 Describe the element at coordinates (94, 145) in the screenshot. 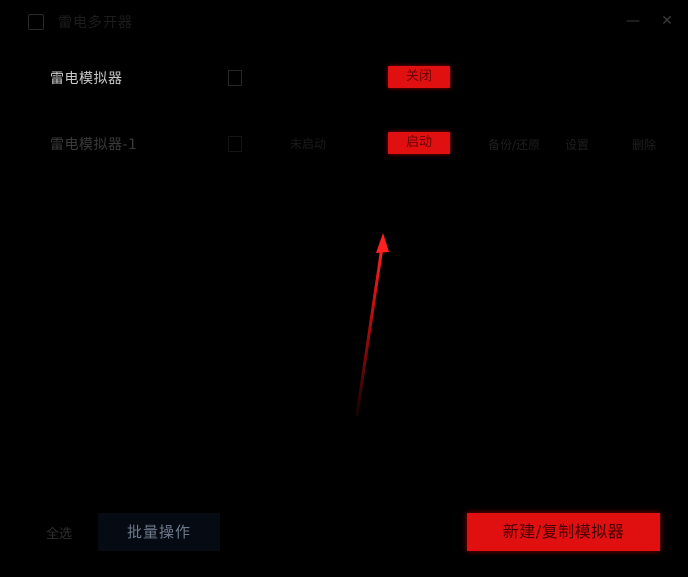

I see `instance-name: 雷电模拟器-1` at that location.